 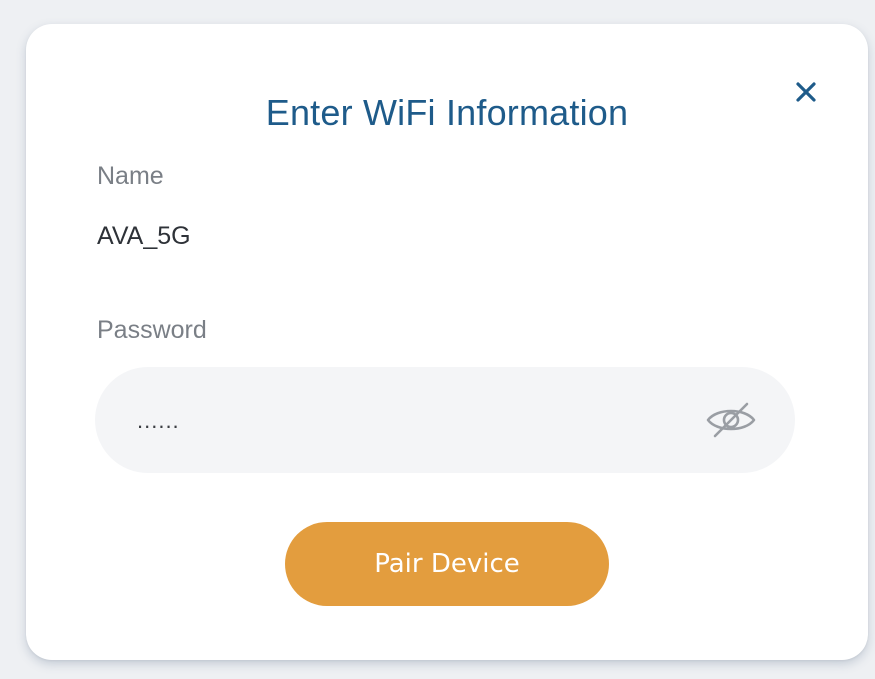 I want to click on password-field, so click(x=445, y=420).